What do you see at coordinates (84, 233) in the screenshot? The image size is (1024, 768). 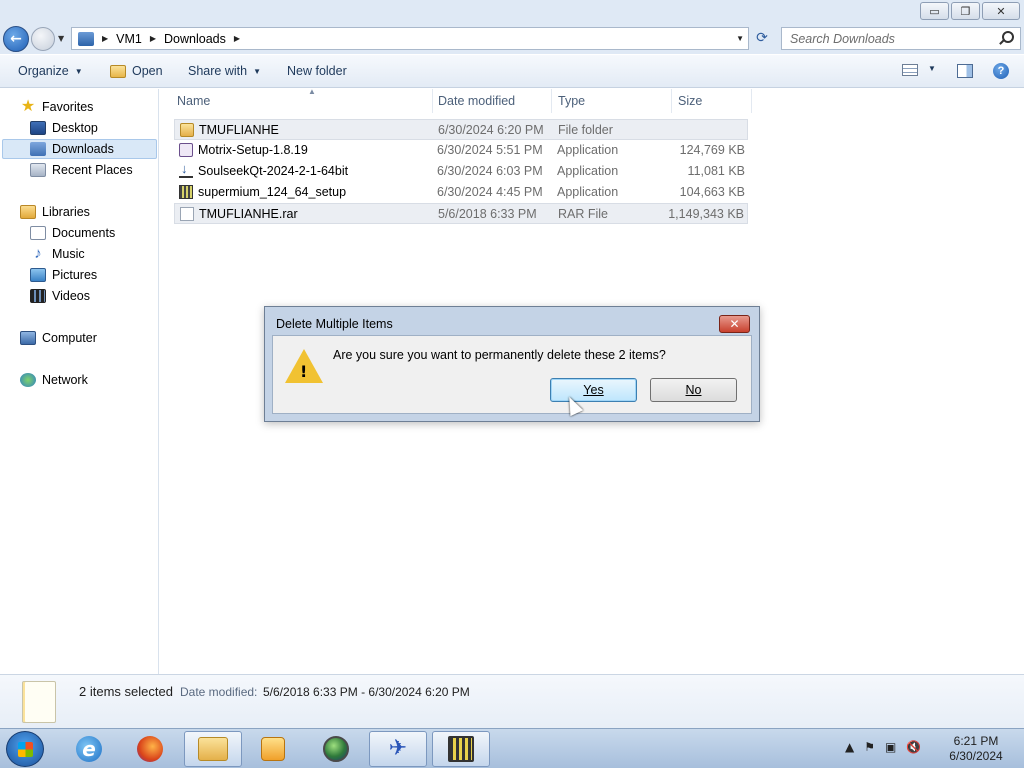 I see `sidebar-item-label: Documents` at bounding box center [84, 233].